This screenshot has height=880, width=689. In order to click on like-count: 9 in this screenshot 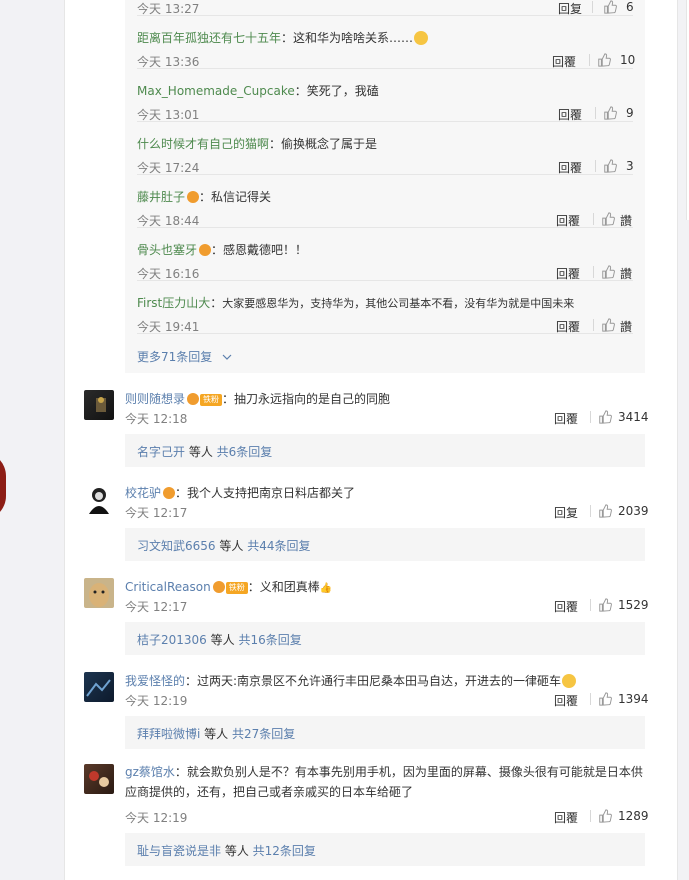, I will do `click(630, 113)`.